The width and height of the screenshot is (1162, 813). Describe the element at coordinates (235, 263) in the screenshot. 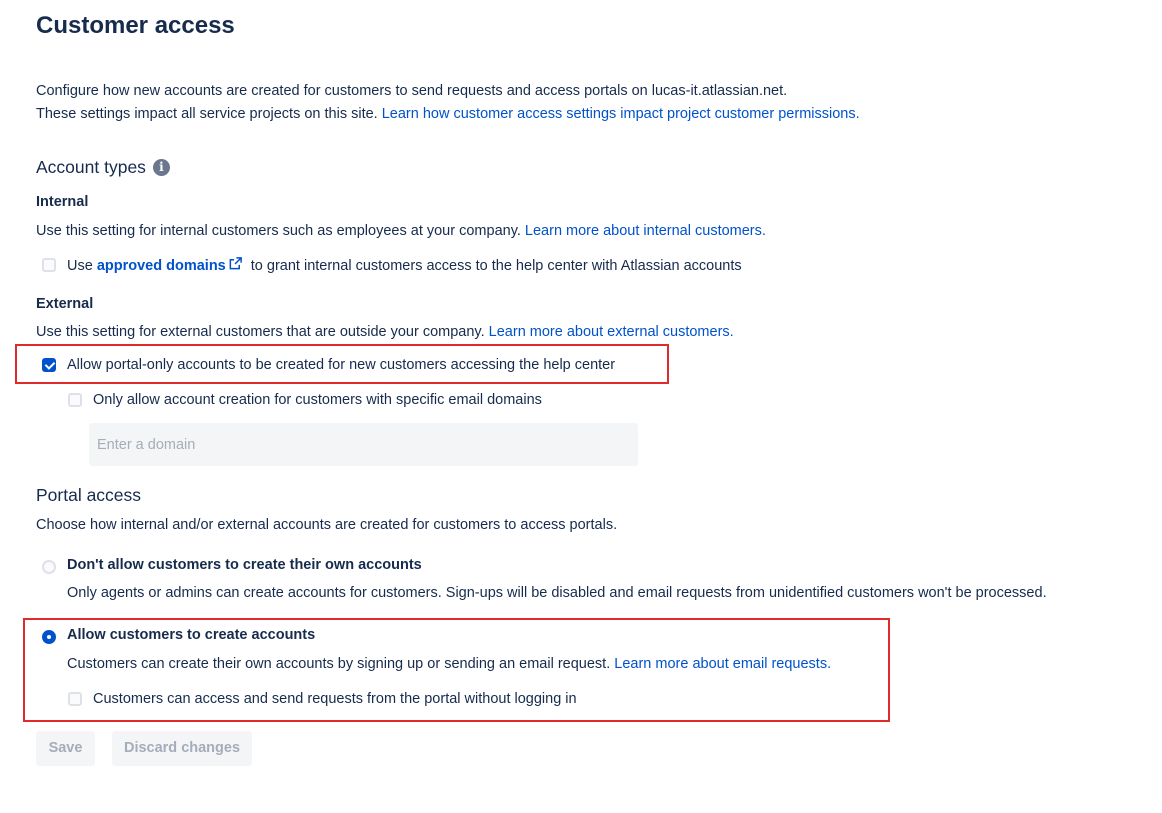

I see `external-link-icon` at that location.